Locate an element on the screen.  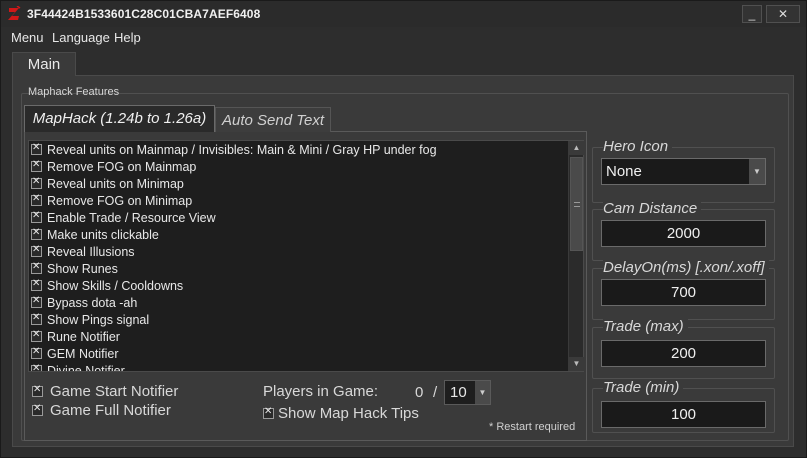
tab-maphack: MapHack (1.24b to 1.26a) is located at coordinates (119, 118).